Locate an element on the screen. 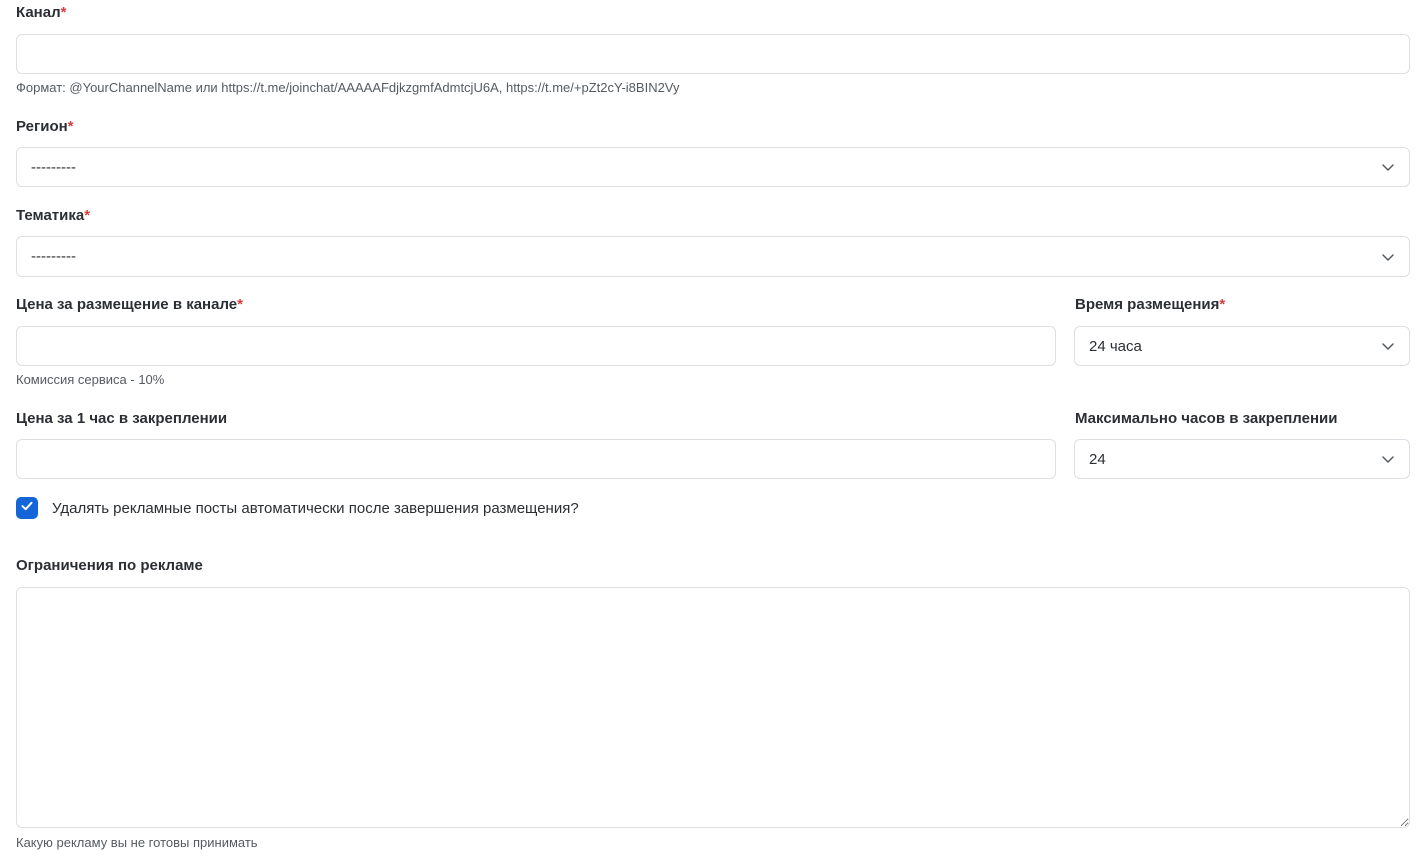 The height and width of the screenshot is (858, 1422). region-selected-value: --------- is located at coordinates (53, 167).